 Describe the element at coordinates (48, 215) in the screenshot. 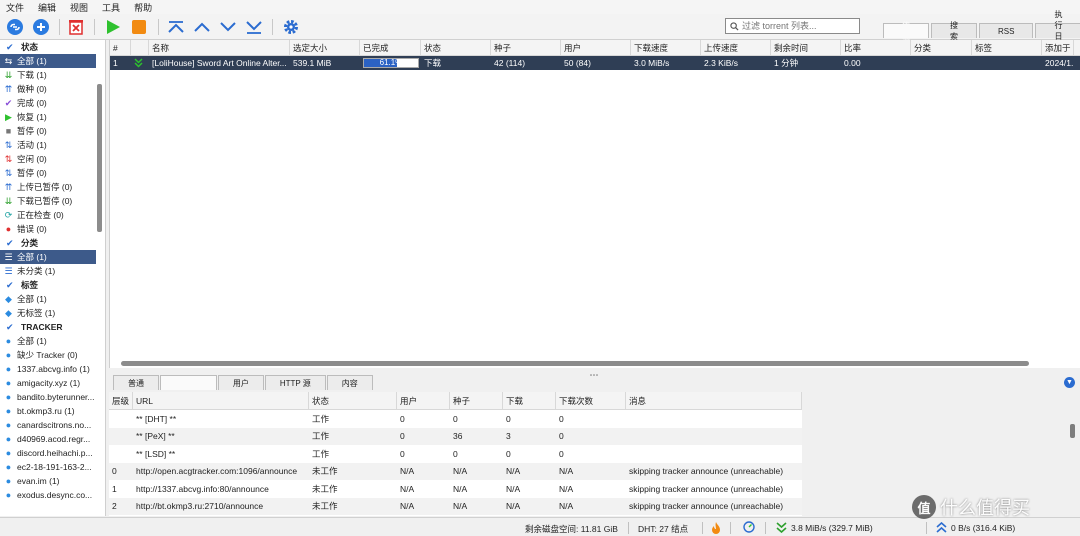

I see `status-filter-item: ⟳ 正在检查 (0)` at that location.